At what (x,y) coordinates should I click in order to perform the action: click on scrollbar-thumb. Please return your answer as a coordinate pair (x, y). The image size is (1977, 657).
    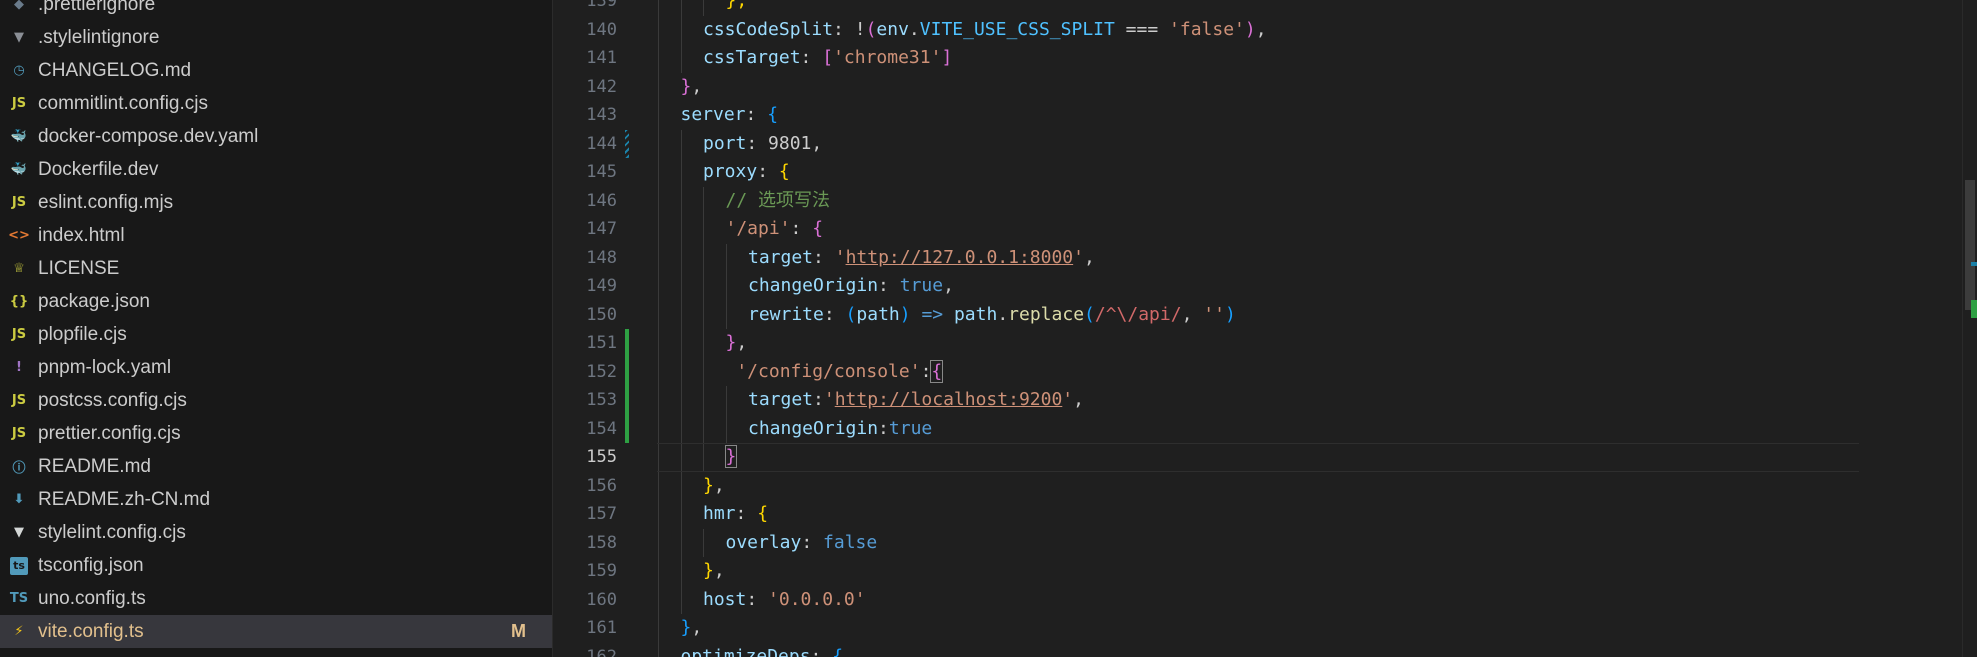
    Looking at the image, I should click on (1970, 245).